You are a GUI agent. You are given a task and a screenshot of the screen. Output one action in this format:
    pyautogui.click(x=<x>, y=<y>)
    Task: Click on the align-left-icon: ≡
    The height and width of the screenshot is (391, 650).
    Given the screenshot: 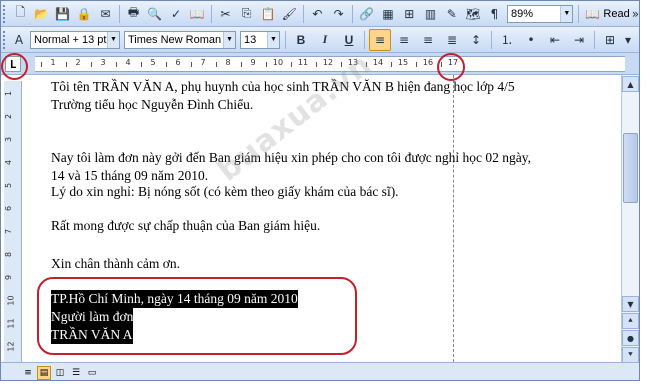 What is the action you would take?
    pyautogui.click(x=380, y=39)
    